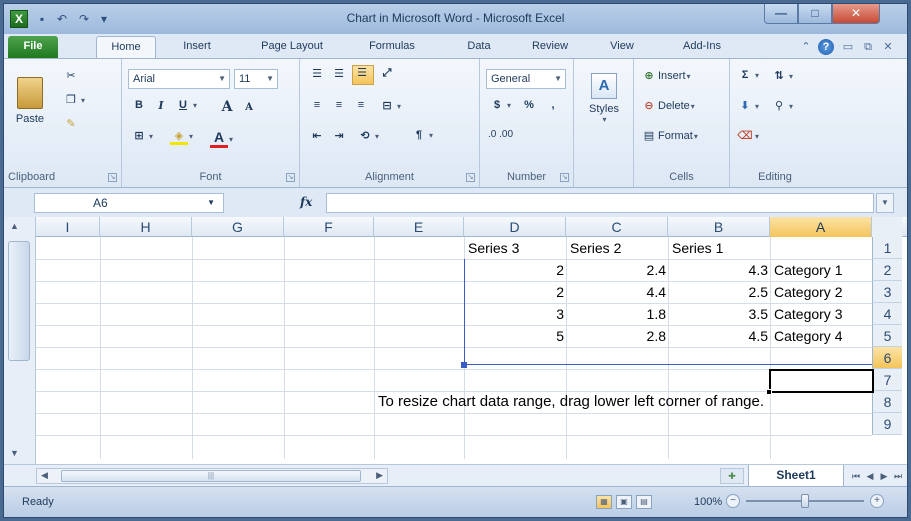 The image size is (911, 521). What do you see at coordinates (317, 135) in the screenshot?
I see `decrease-indent-button: ⇤` at bounding box center [317, 135].